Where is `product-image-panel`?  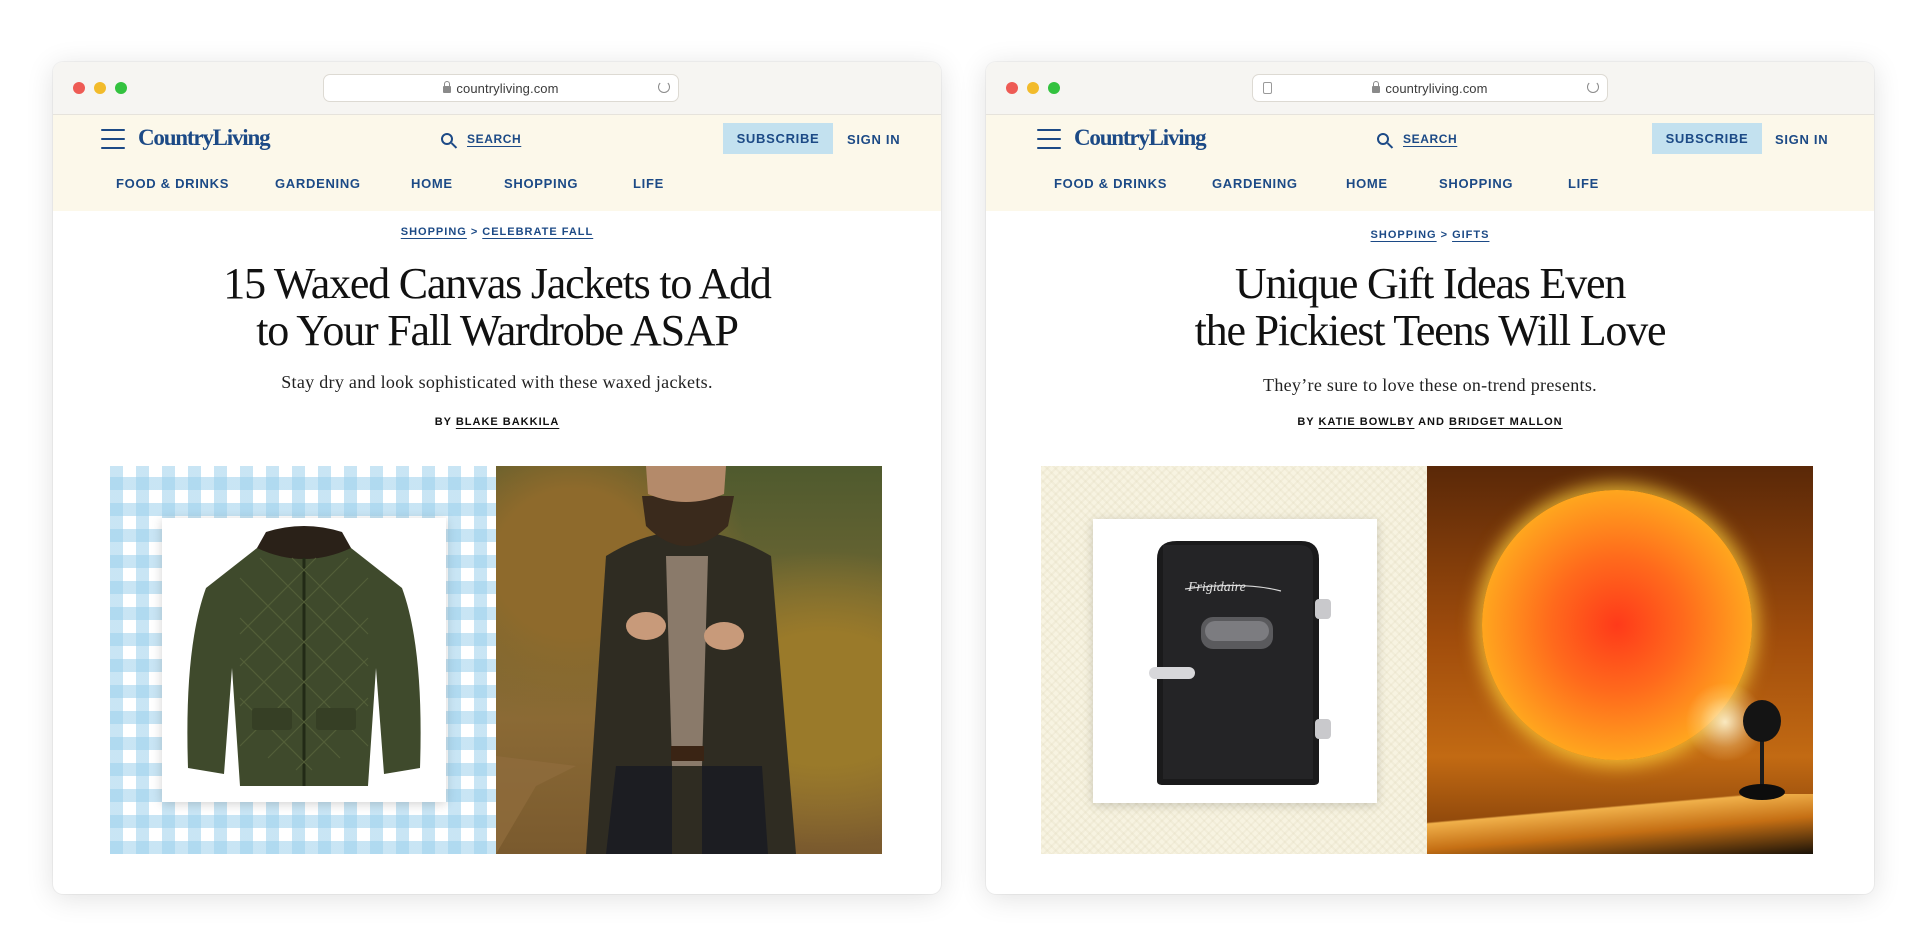
product-image-panel is located at coordinates (303, 660).